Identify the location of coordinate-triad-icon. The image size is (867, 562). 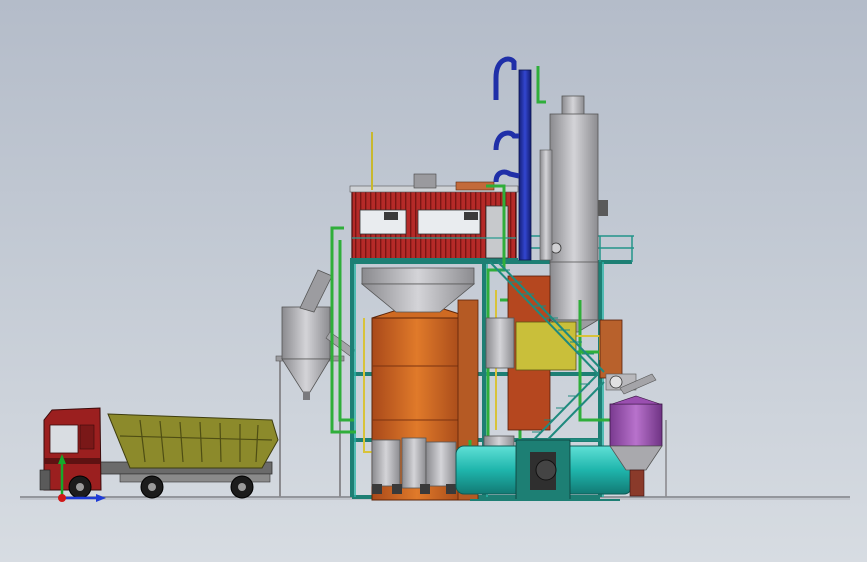
(82, 478).